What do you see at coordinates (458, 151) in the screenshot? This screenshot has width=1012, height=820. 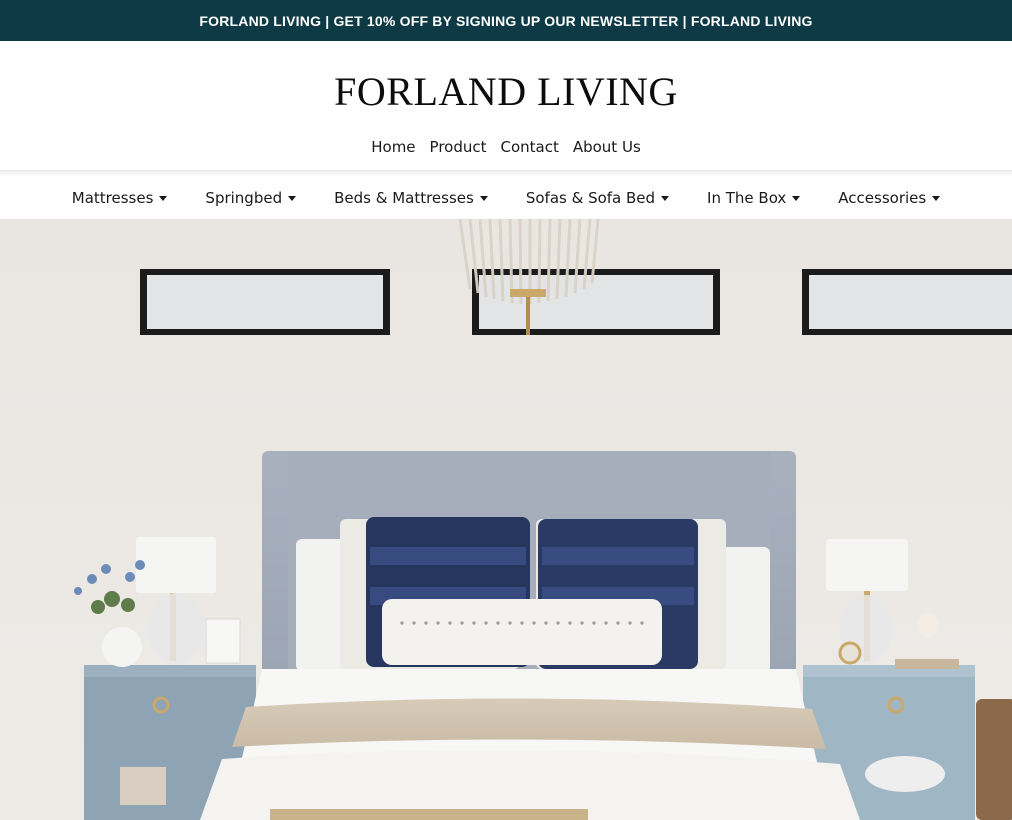 I see `nav-link-product: Product` at bounding box center [458, 151].